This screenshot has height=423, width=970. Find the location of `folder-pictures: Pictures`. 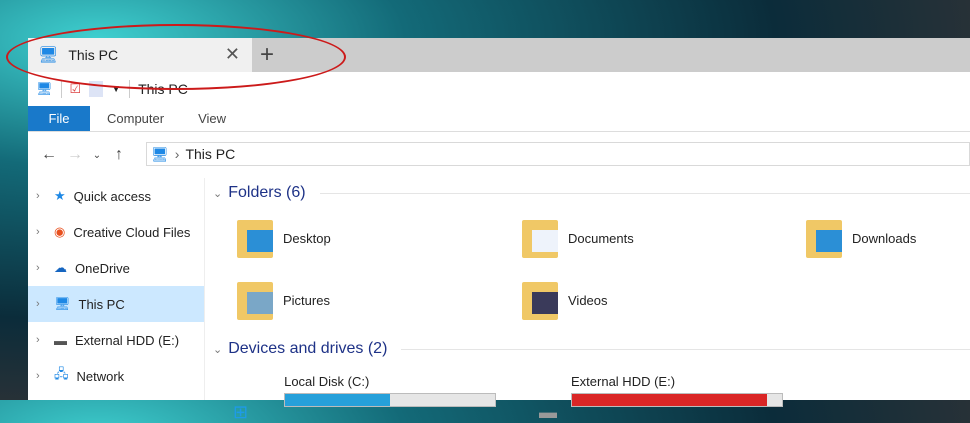

folder-pictures: Pictures is located at coordinates (282, 300).